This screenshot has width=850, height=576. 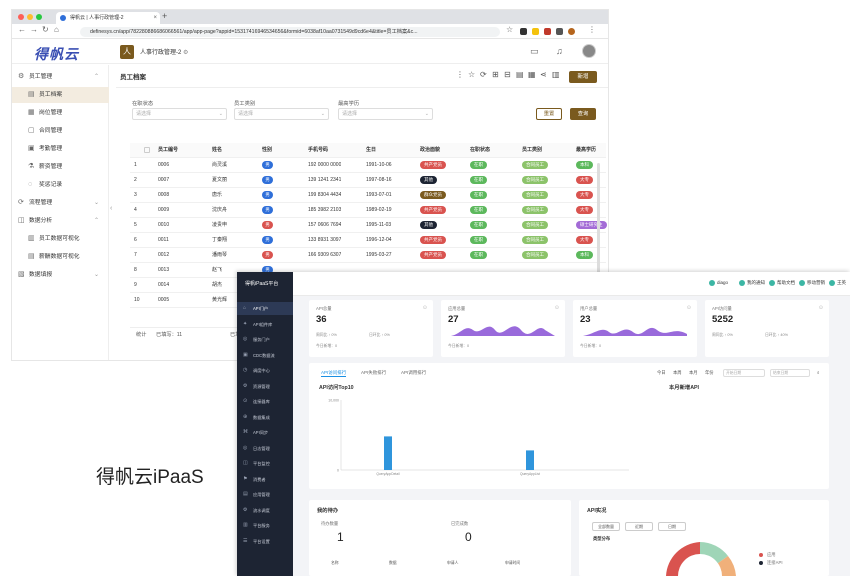 I want to click on ipaas-menu-item: ◎ 服务门户, so click(x=265, y=339).